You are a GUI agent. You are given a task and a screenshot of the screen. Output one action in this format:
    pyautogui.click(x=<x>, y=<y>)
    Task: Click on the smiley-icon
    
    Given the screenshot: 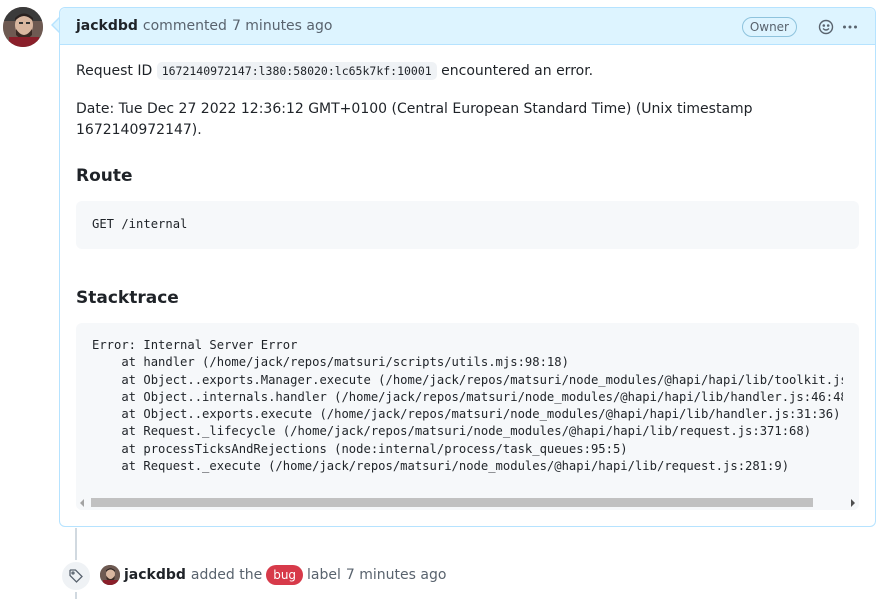 What is the action you would take?
    pyautogui.click(x=826, y=27)
    